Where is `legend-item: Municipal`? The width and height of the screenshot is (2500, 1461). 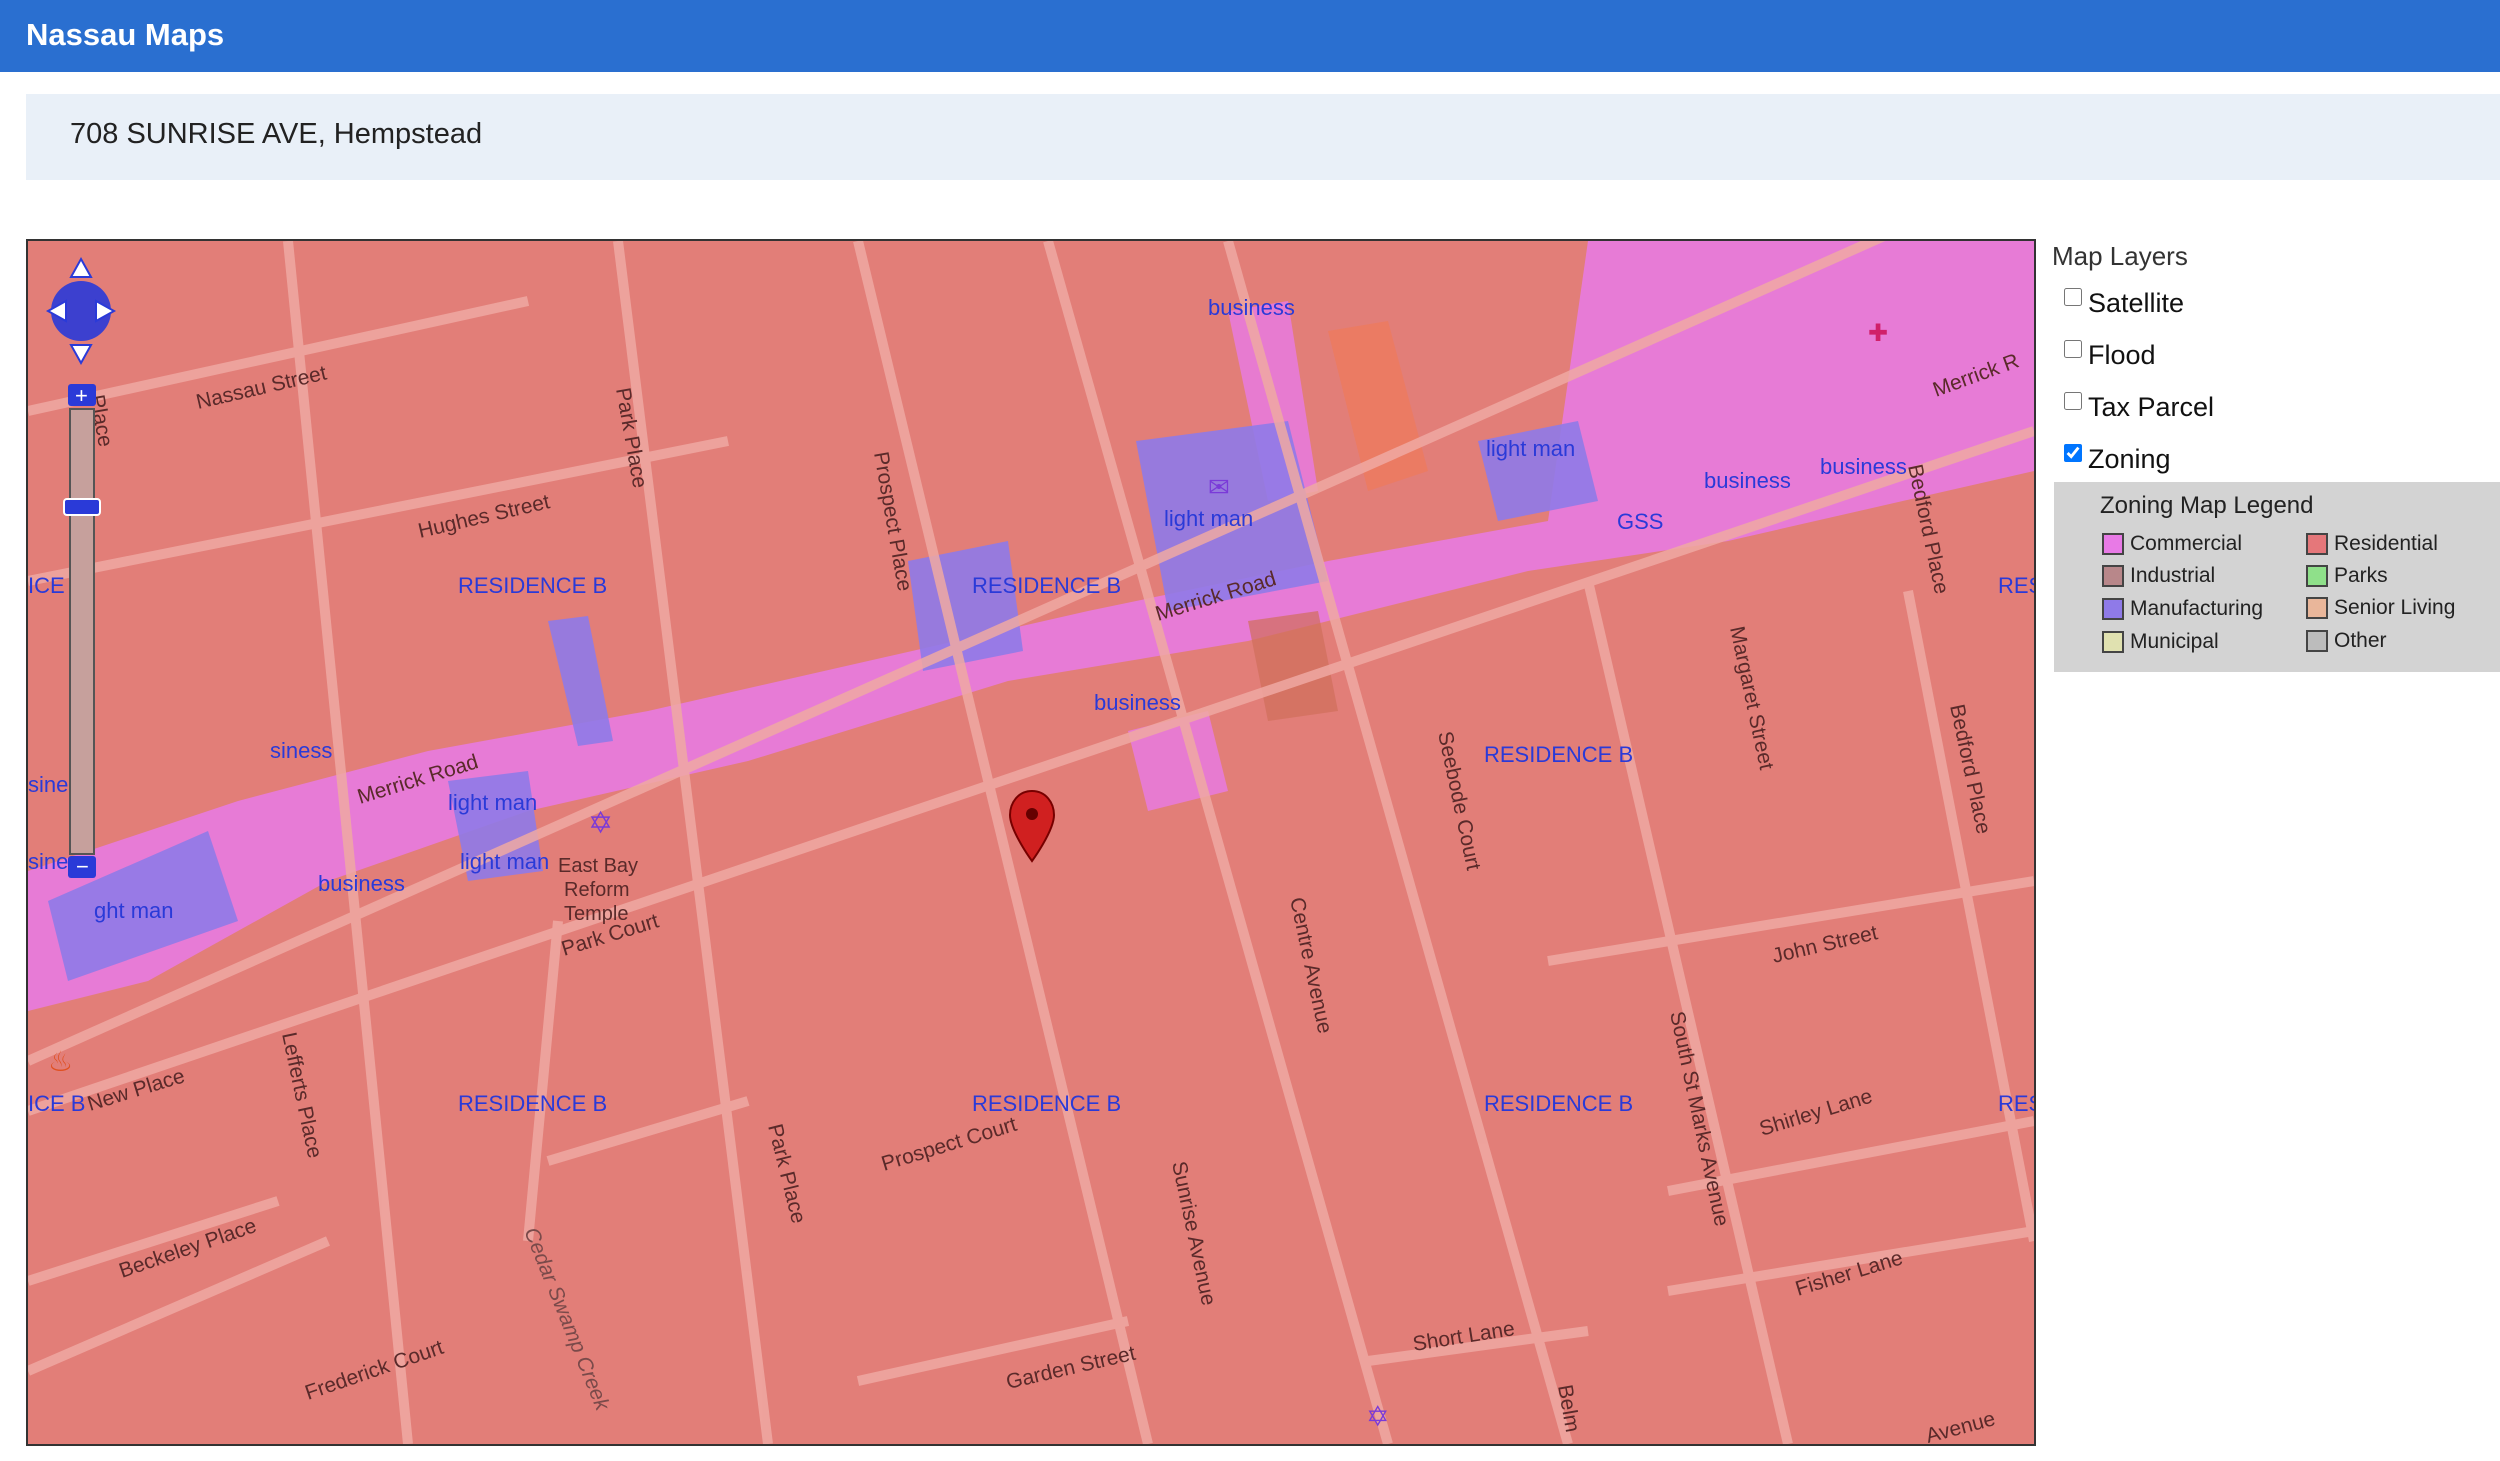
legend-item: Municipal is located at coordinates (2160, 642).